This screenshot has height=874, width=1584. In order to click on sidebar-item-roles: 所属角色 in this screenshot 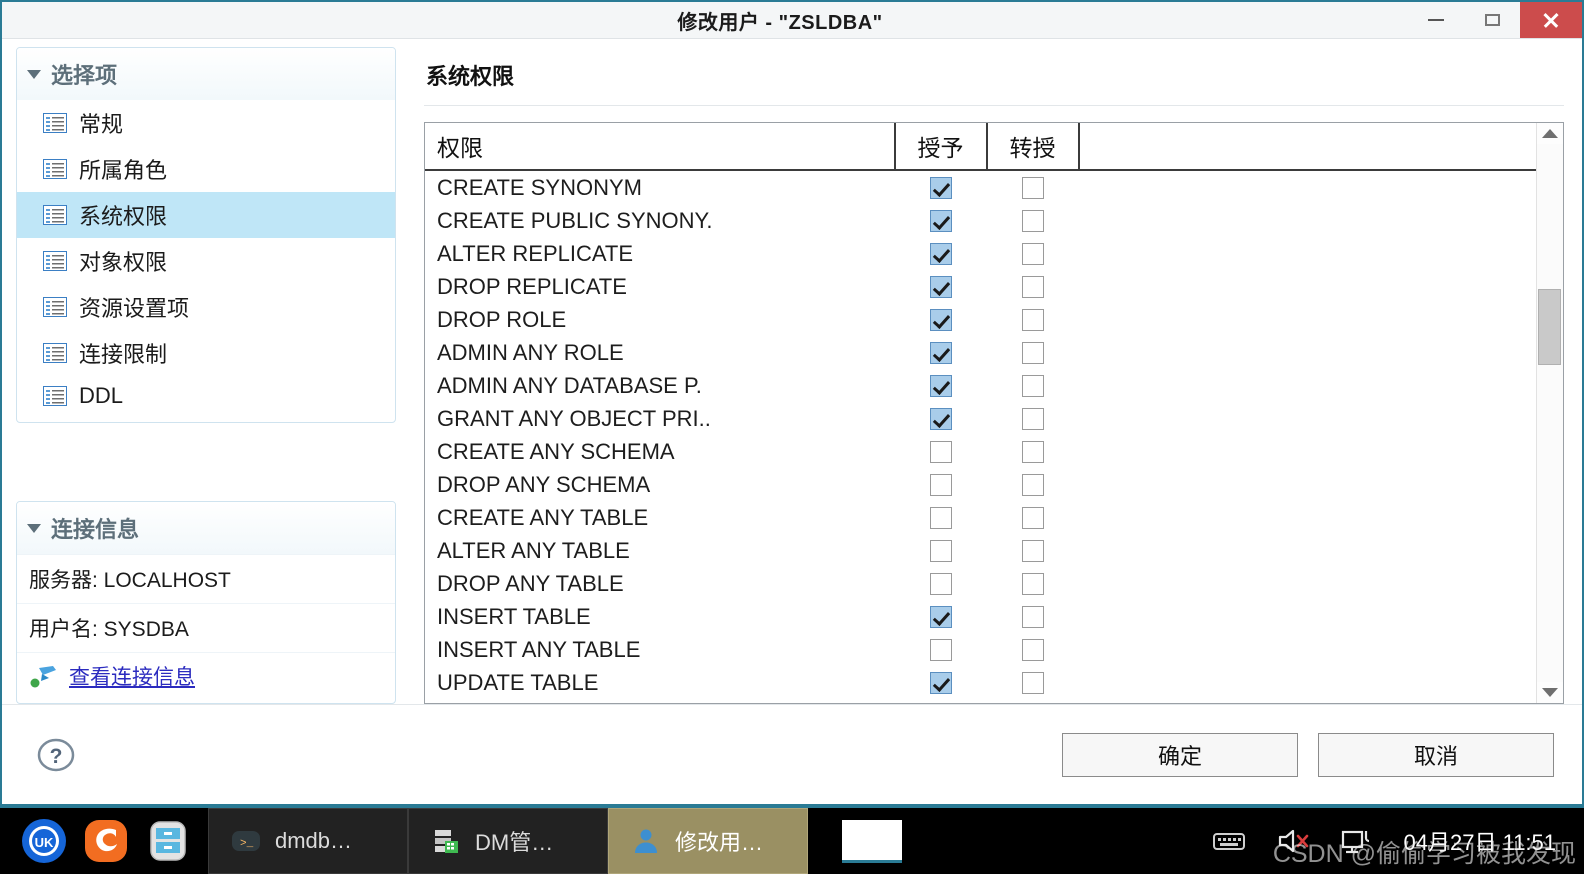, I will do `click(206, 169)`.